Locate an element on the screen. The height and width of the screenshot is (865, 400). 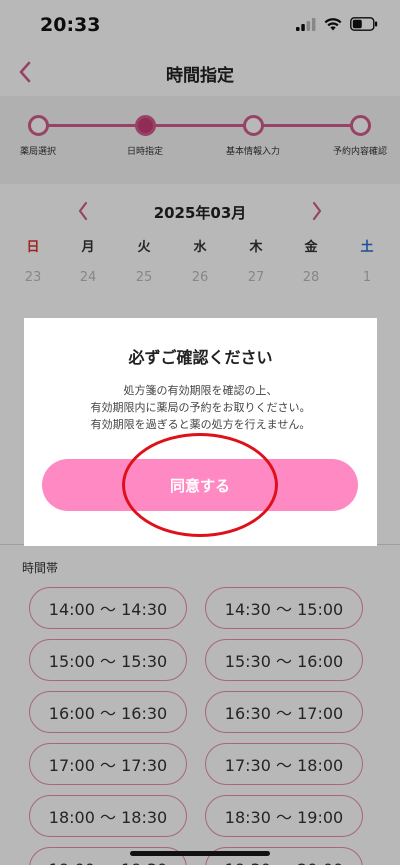
home-indicator is located at coordinates (200, 853).